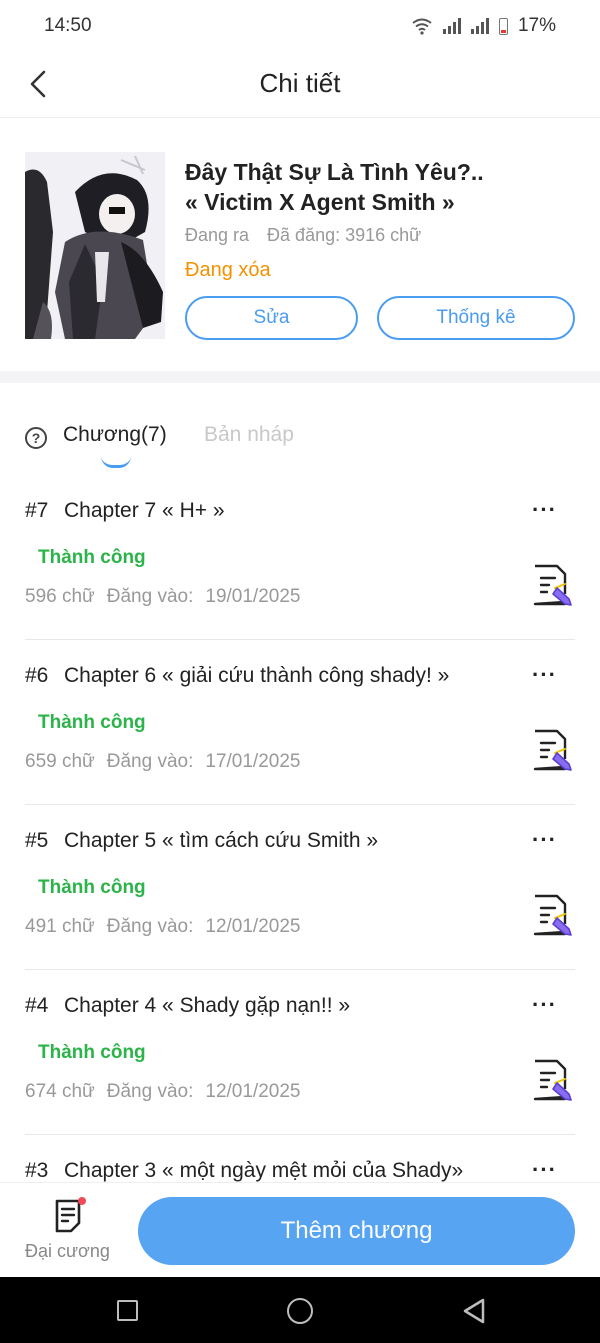 This screenshot has width=600, height=1343. What do you see at coordinates (60, 926) in the screenshot?
I see `chapter-word-count: 491 chữ` at bounding box center [60, 926].